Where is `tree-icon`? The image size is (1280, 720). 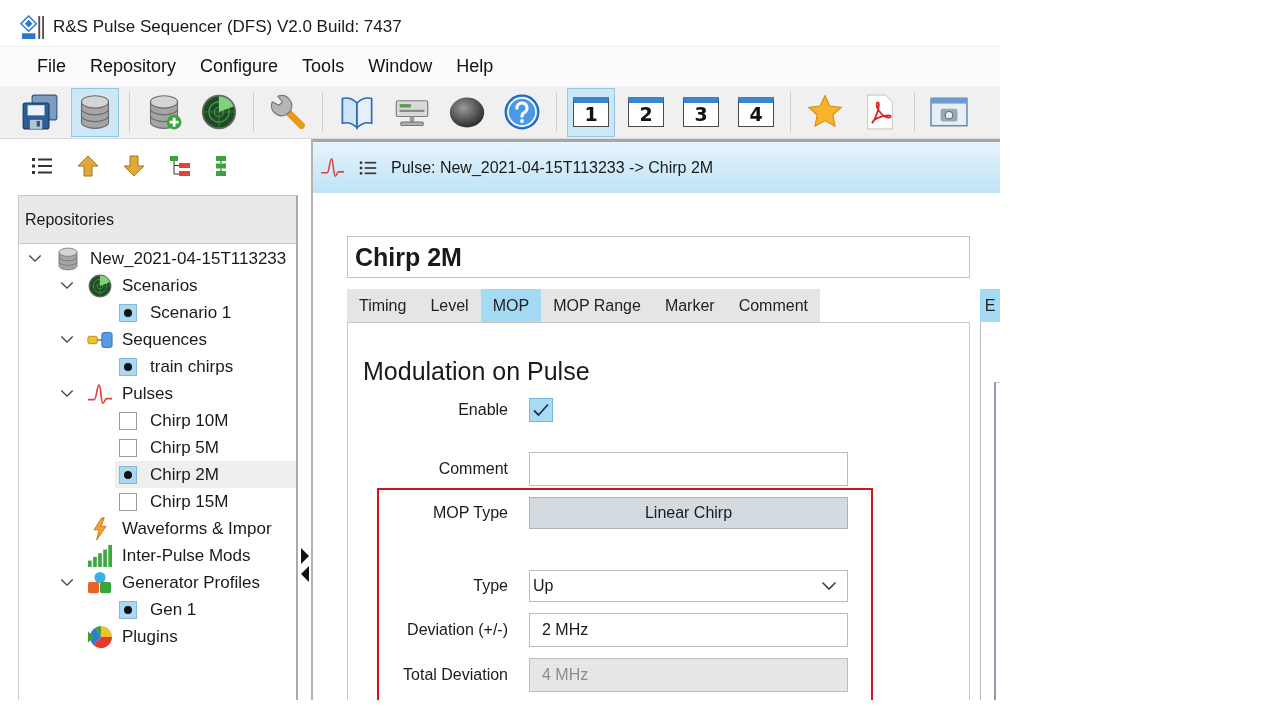 tree-icon is located at coordinates (180, 166).